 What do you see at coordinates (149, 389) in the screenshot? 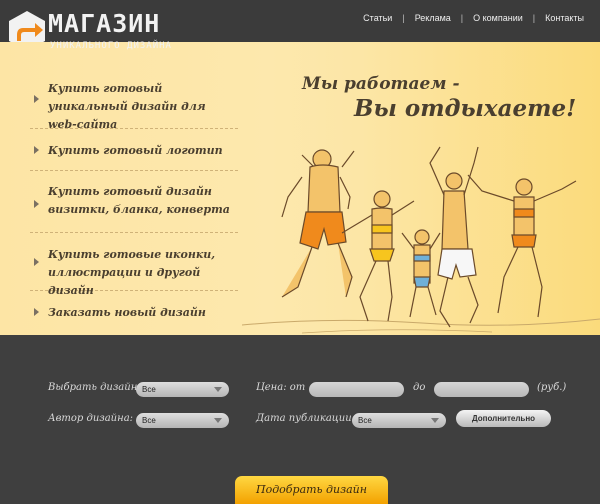
I see `design-select-value: Все` at bounding box center [149, 389].